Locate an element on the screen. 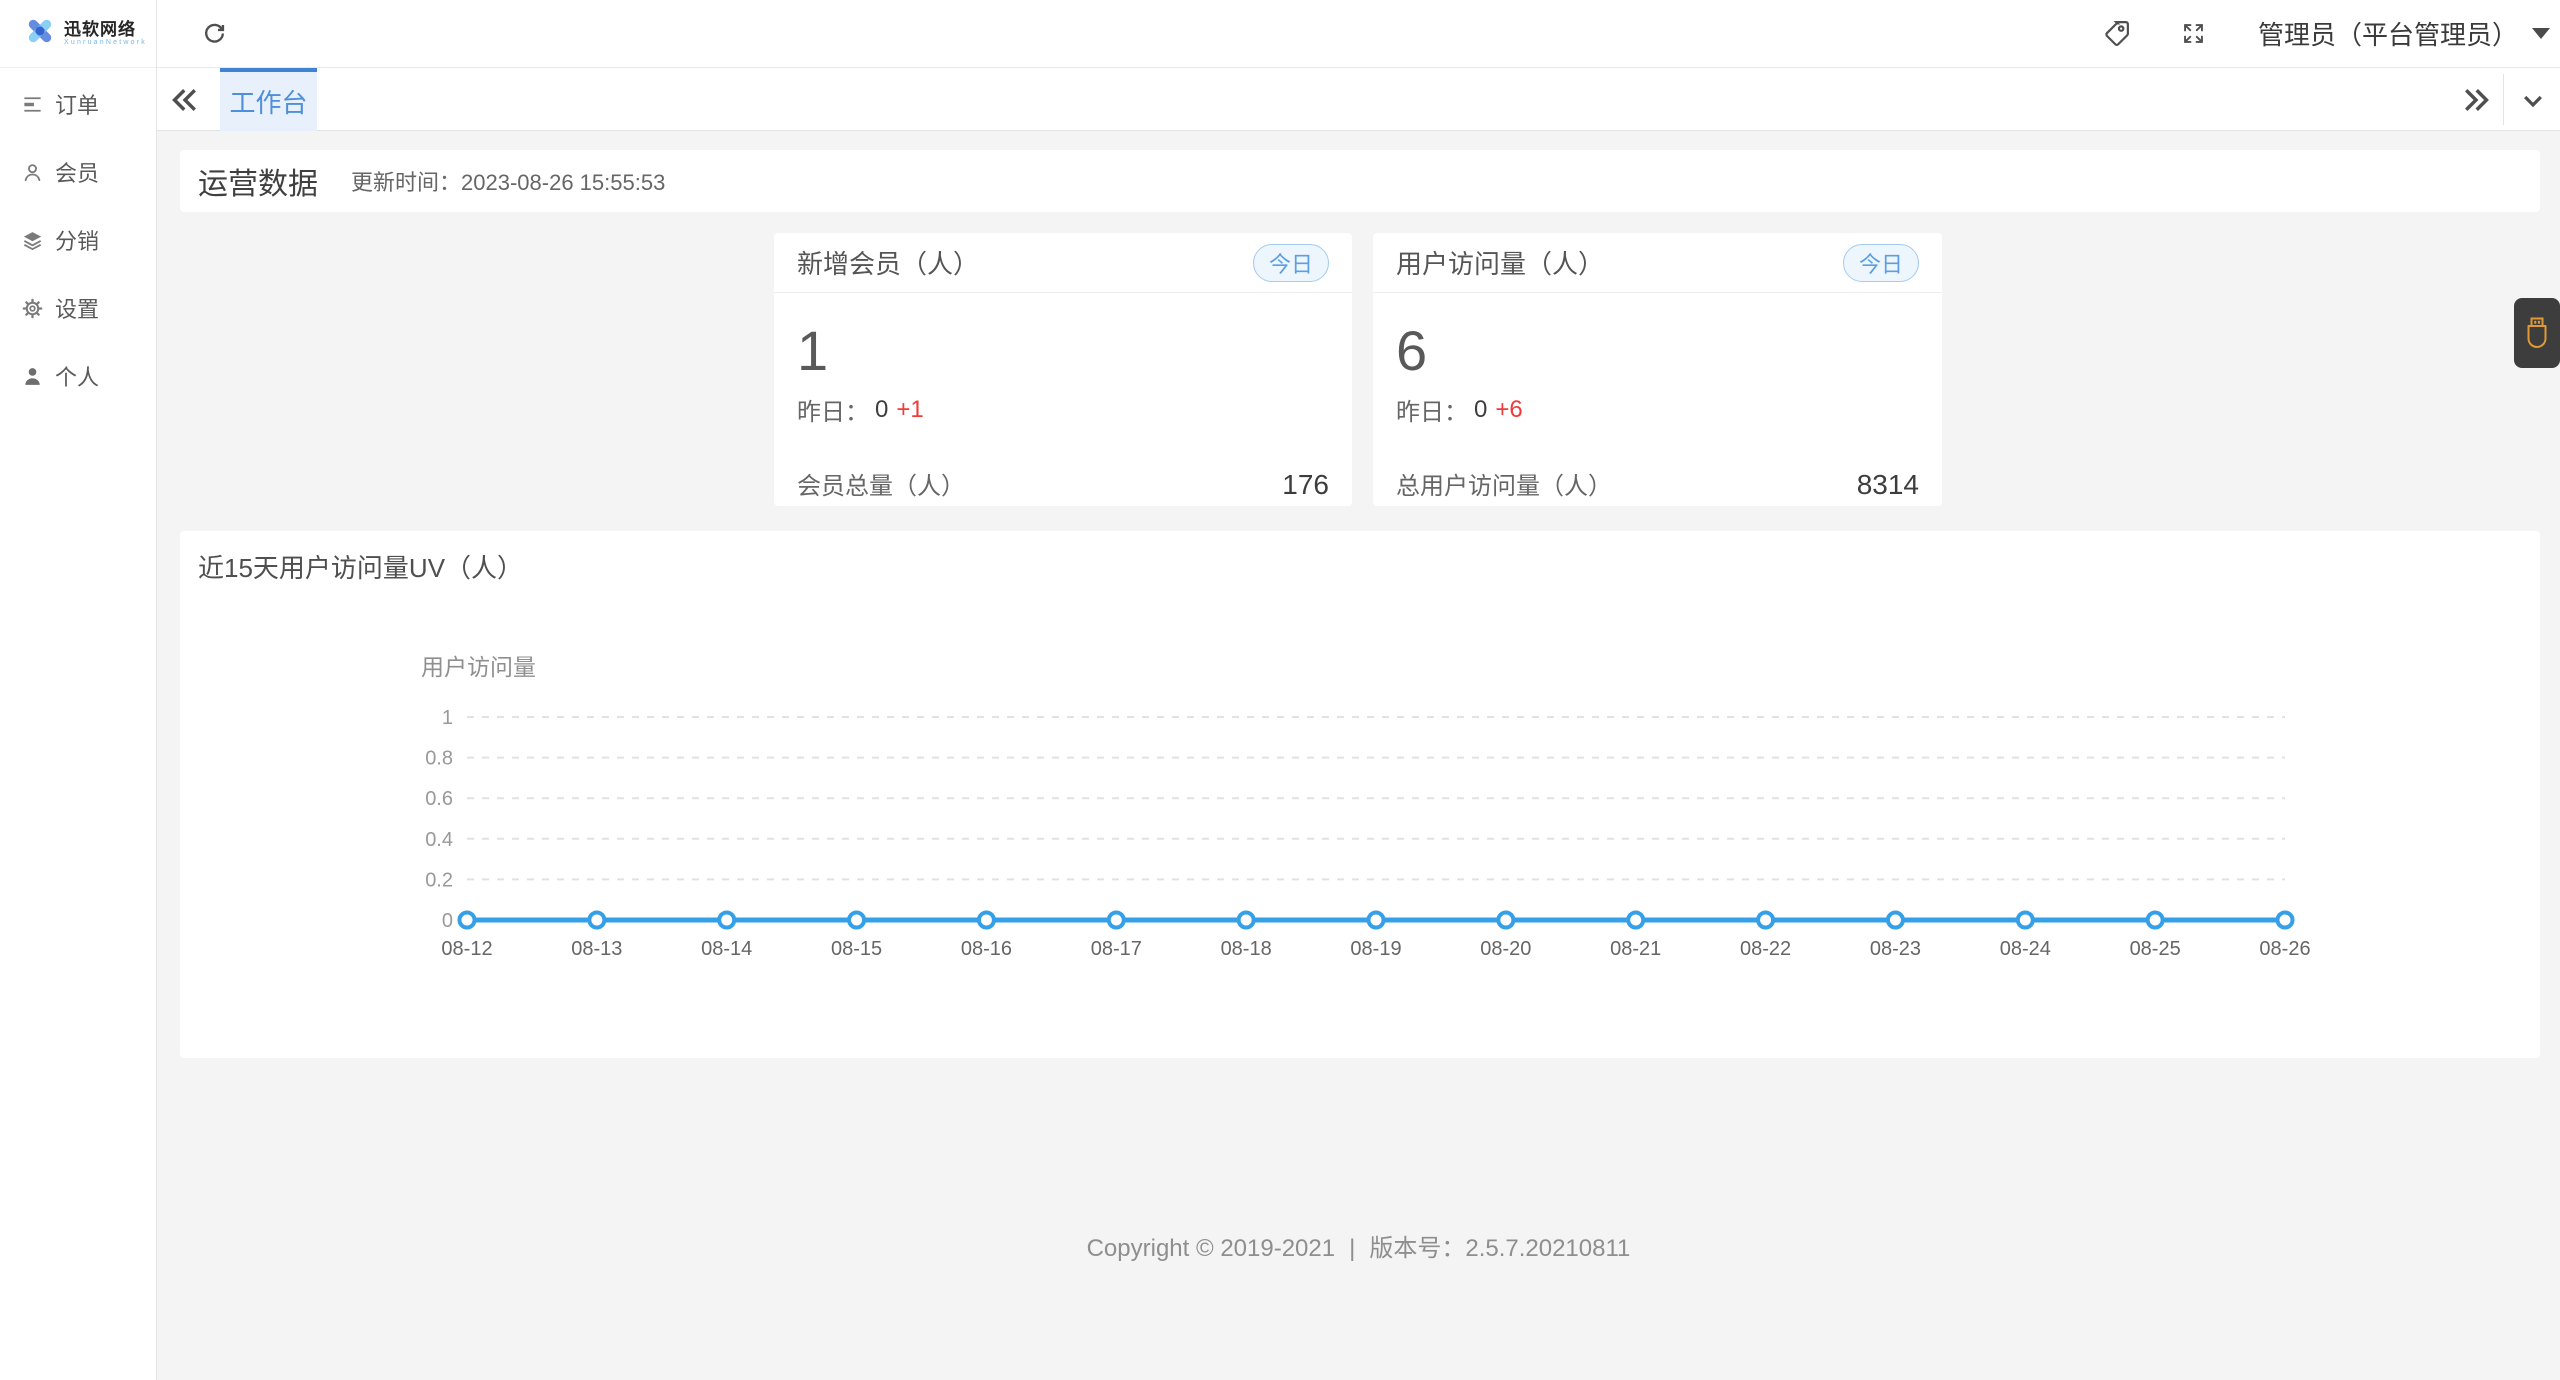 The height and width of the screenshot is (1380, 2560). user-menu: 管理员（平台管理员） is located at coordinates (2404, 33).